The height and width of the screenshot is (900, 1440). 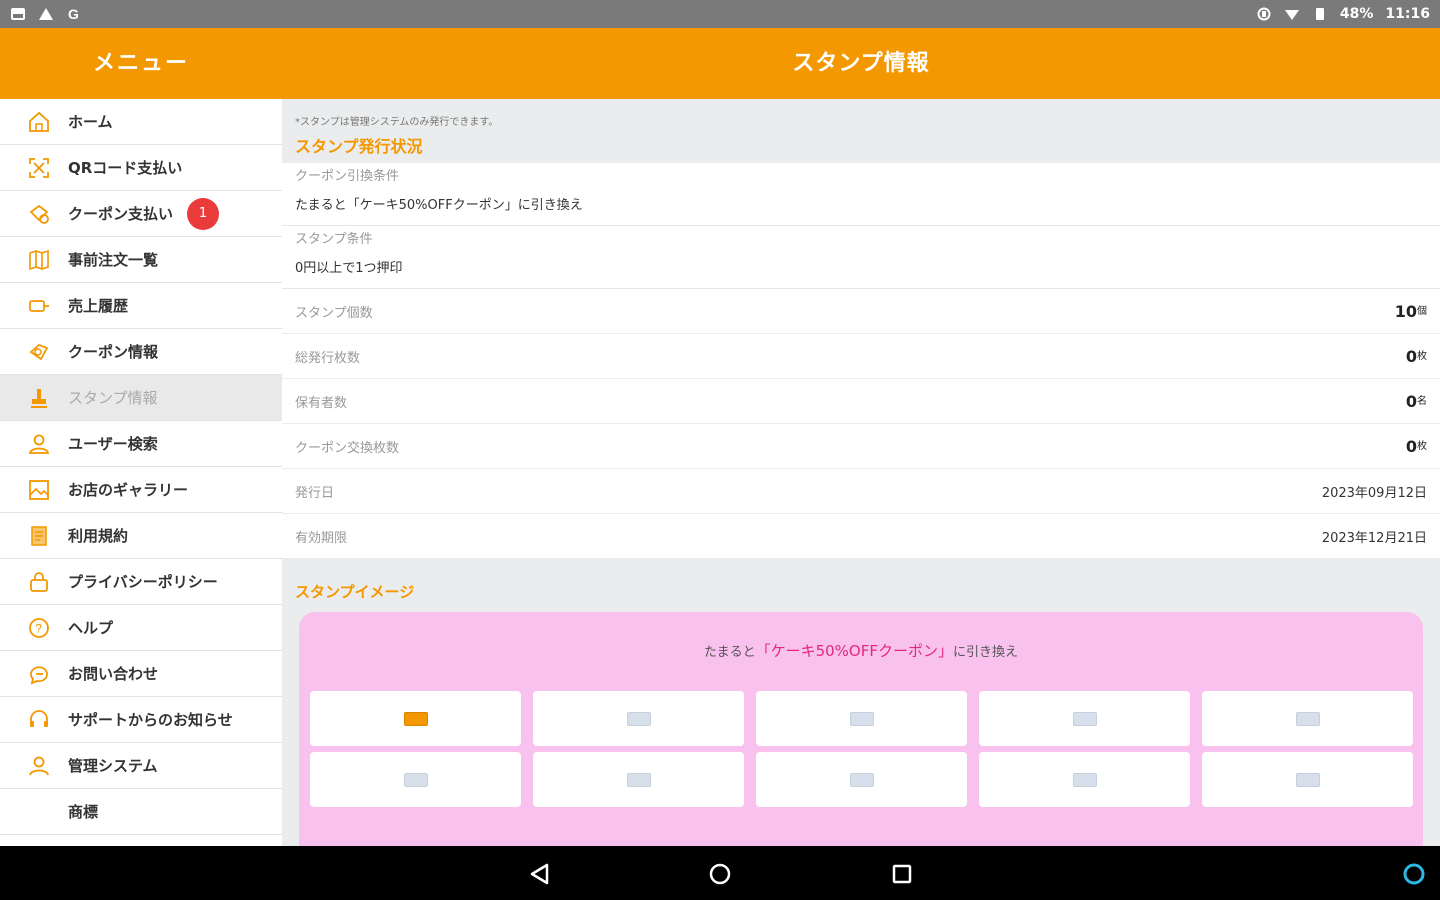 I want to click on sidebar-item-user-search: ユーザー検索, so click(x=141, y=444).